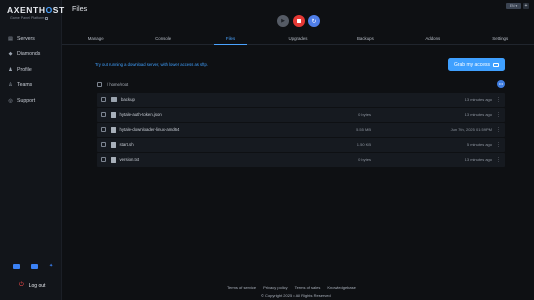 This screenshot has height=300, width=534. Describe the element at coordinates (301, 100) in the screenshot. I see `file-row: backup 13 minutes ago ⋮` at that location.